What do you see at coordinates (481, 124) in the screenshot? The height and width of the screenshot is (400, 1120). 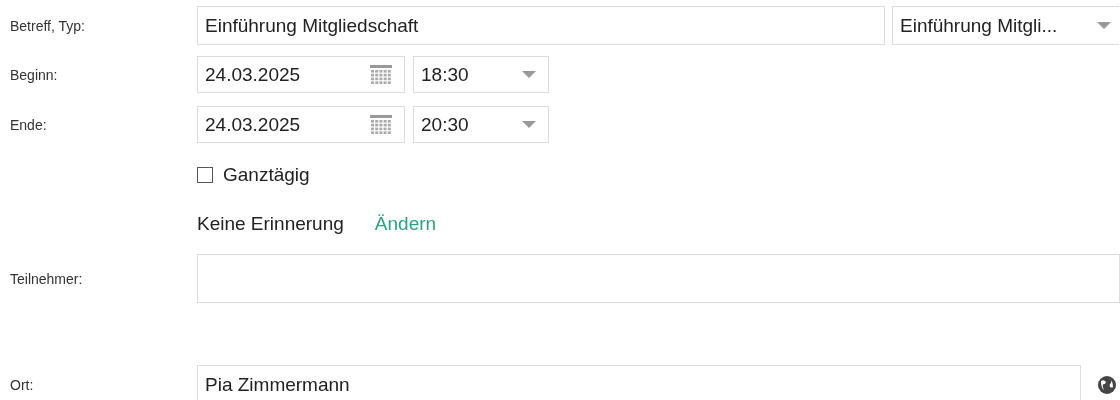 I see `time-dropdown: 20:30` at bounding box center [481, 124].